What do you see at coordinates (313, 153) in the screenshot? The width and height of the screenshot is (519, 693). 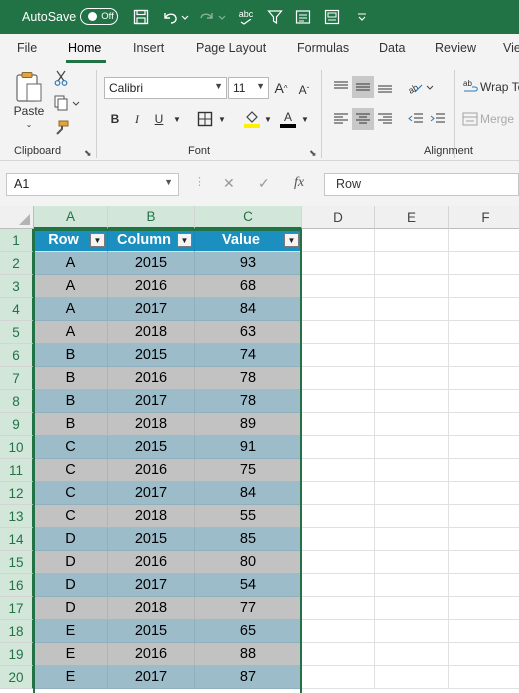 I see `font-launcher-icon: ⬊` at bounding box center [313, 153].